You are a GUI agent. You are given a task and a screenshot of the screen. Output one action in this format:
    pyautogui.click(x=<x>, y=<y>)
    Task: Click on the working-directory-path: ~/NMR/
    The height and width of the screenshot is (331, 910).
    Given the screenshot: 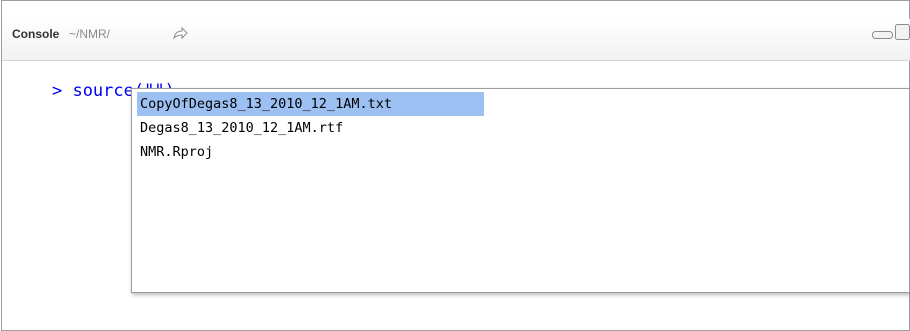 What is the action you would take?
    pyautogui.click(x=89, y=34)
    